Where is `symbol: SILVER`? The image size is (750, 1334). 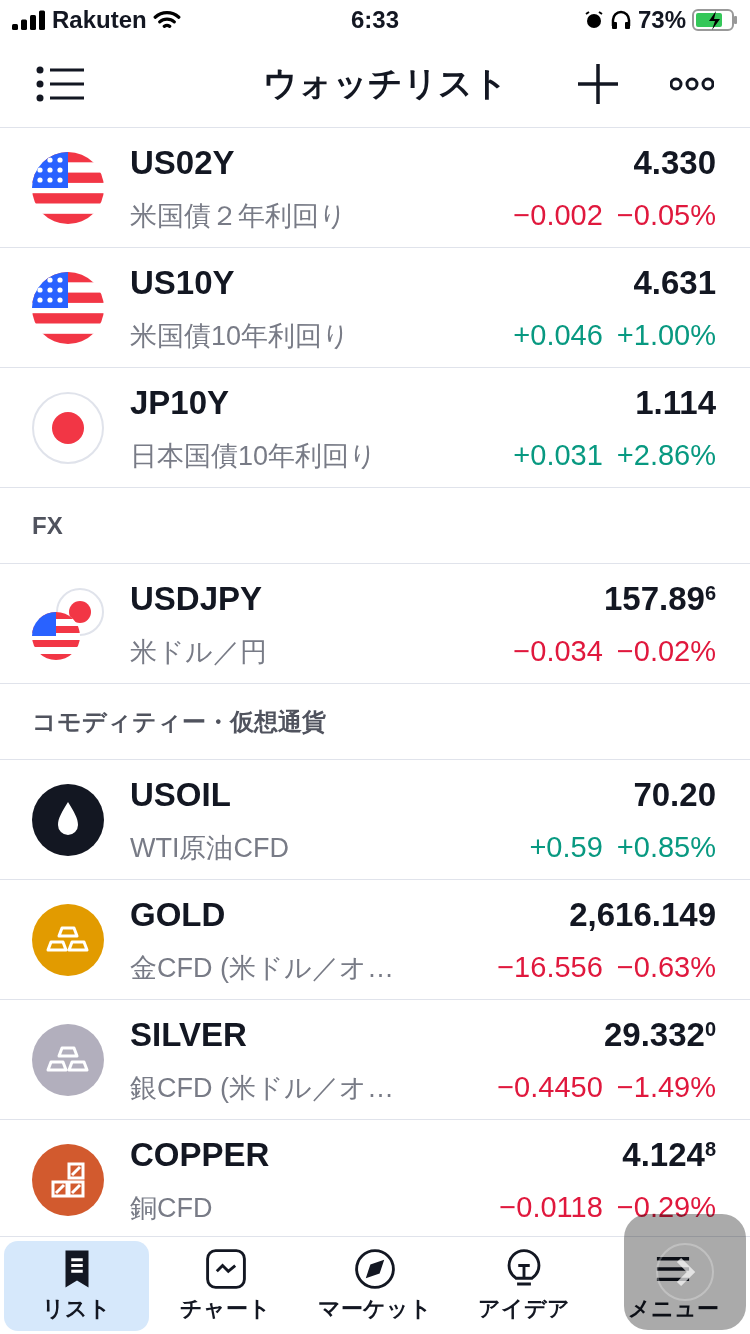 symbol: SILVER is located at coordinates (188, 1035).